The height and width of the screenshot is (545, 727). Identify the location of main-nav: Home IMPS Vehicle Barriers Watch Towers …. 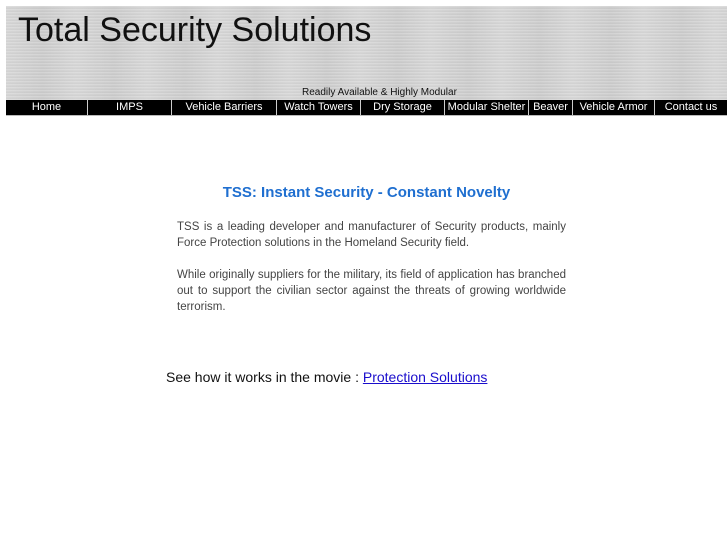
(366, 108).